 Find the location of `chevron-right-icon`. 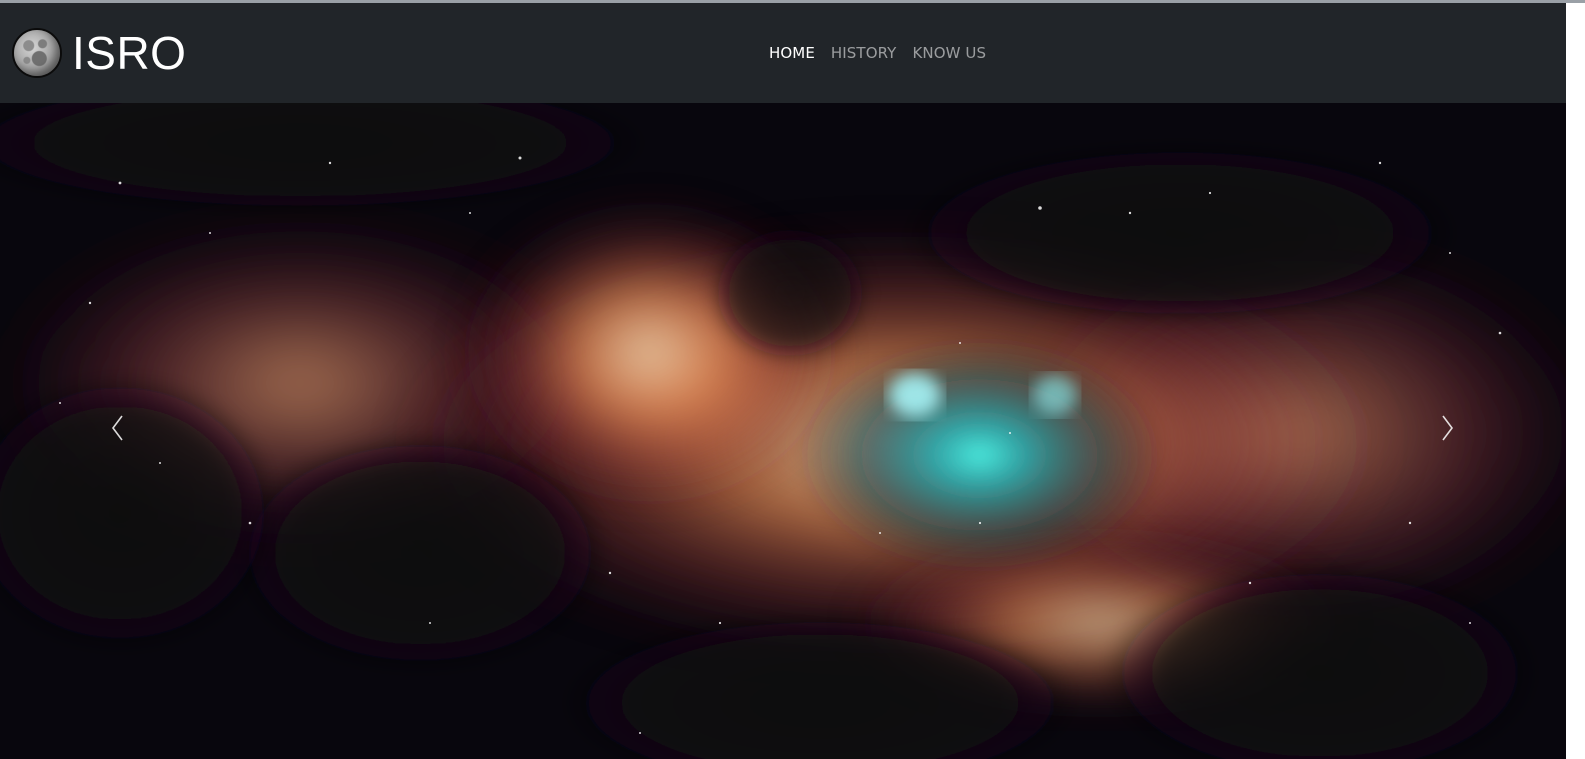

chevron-right-icon is located at coordinates (1447, 428).